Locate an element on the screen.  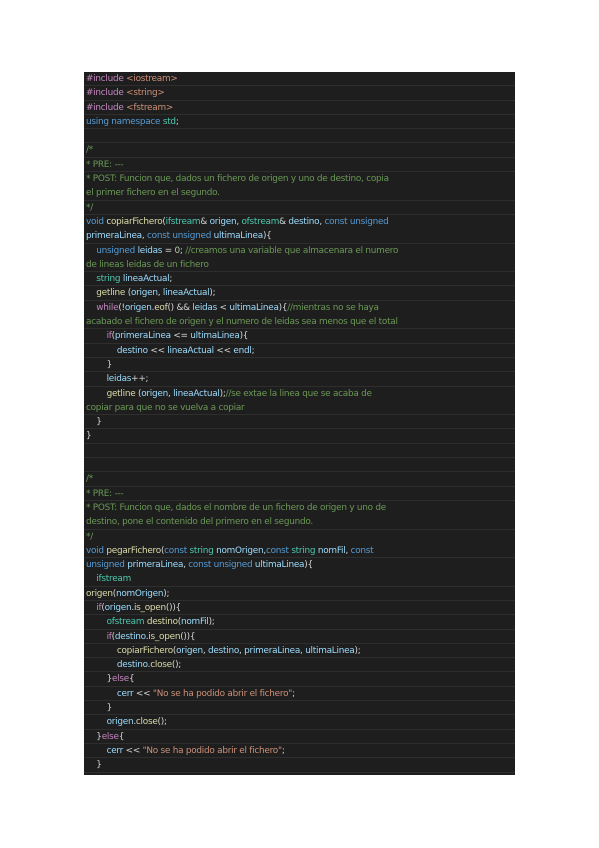
code-line: ifstream is located at coordinates (299, 579).